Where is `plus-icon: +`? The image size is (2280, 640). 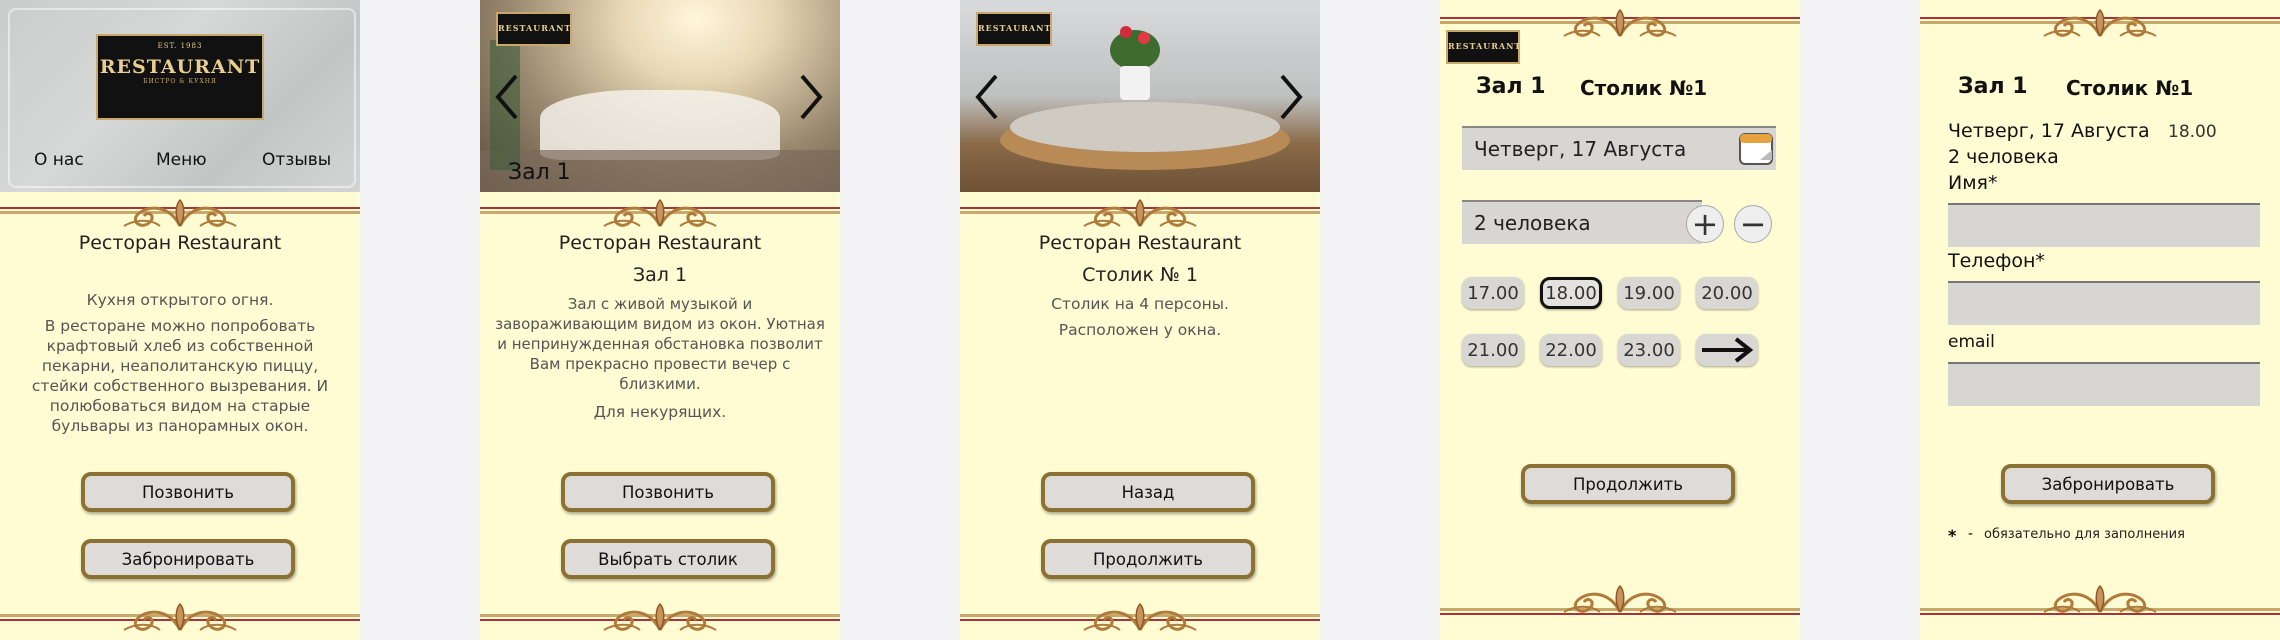 plus-icon: + is located at coordinates (1705, 224).